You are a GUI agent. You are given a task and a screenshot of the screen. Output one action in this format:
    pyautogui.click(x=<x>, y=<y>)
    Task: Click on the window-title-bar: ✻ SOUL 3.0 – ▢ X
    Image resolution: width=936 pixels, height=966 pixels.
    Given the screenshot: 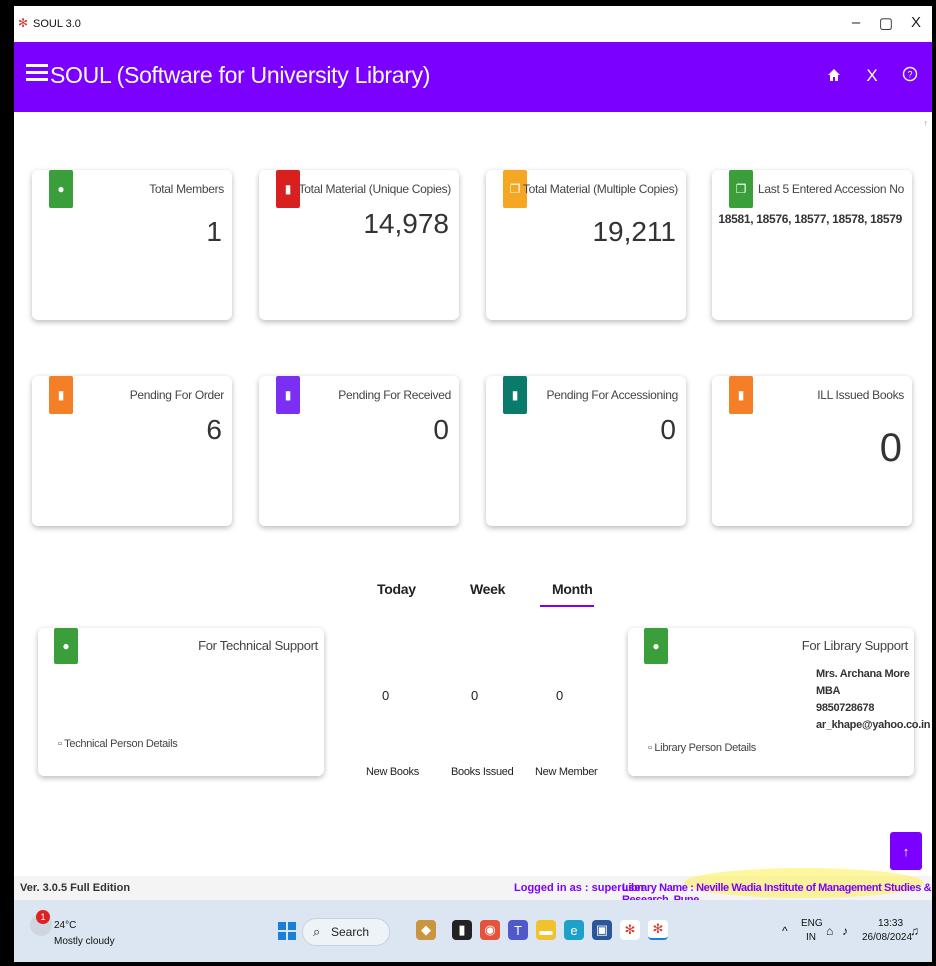 What is the action you would take?
    pyautogui.click(x=473, y=24)
    